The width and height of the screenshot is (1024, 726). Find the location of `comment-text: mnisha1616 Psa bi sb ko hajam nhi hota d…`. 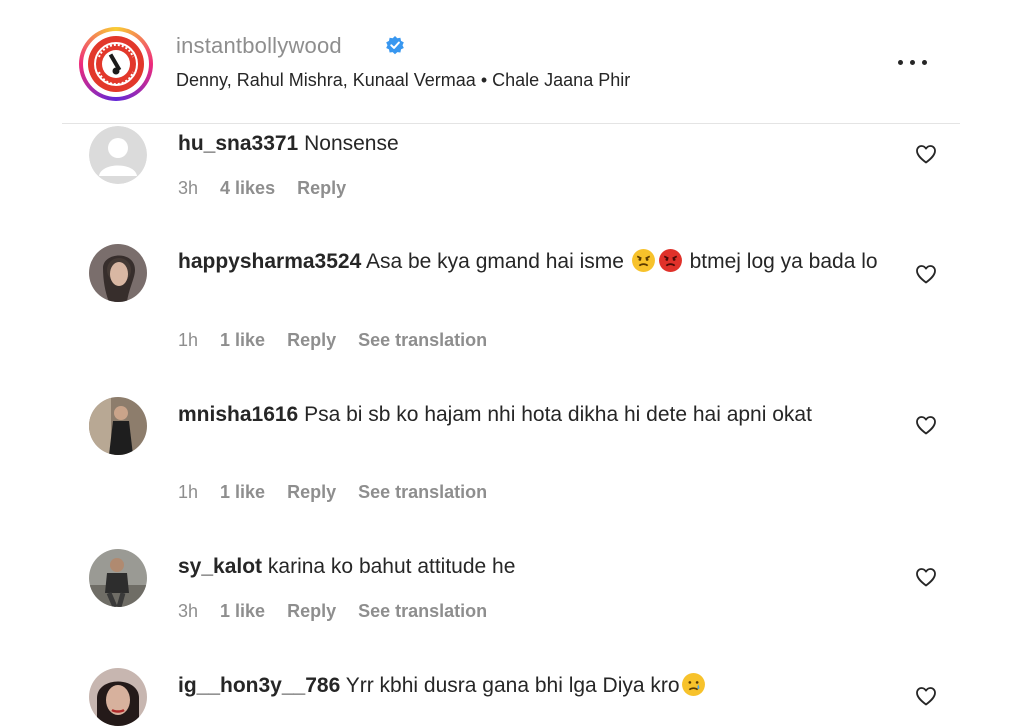

comment-text: mnisha1616 Psa bi sb ko hajam nhi hota d… is located at coordinates (528, 415).